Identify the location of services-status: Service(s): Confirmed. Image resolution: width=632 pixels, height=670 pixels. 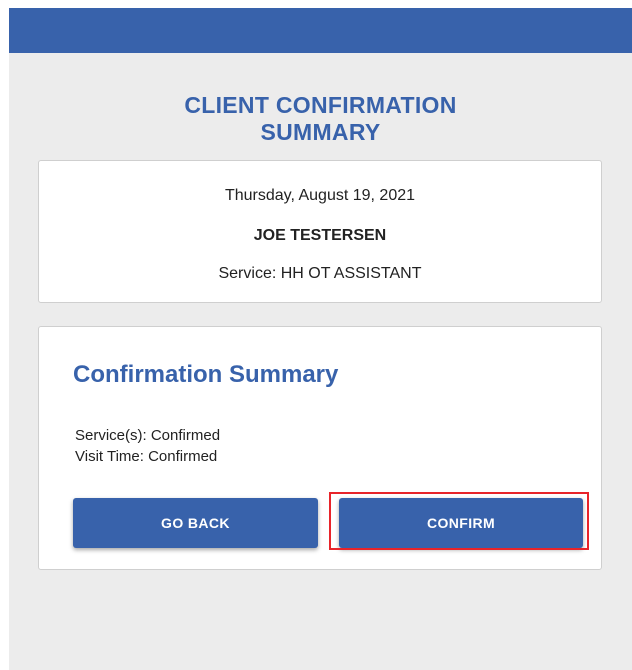
(148, 435).